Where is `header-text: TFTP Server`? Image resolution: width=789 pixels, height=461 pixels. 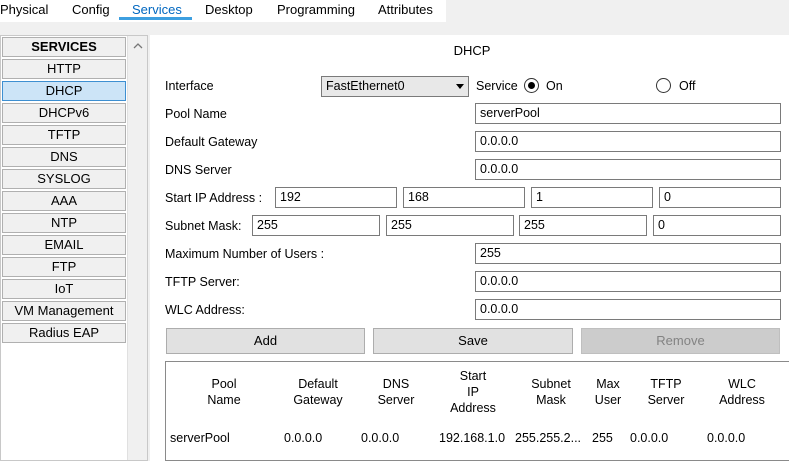
header-text: TFTP Server is located at coordinates (666, 392).